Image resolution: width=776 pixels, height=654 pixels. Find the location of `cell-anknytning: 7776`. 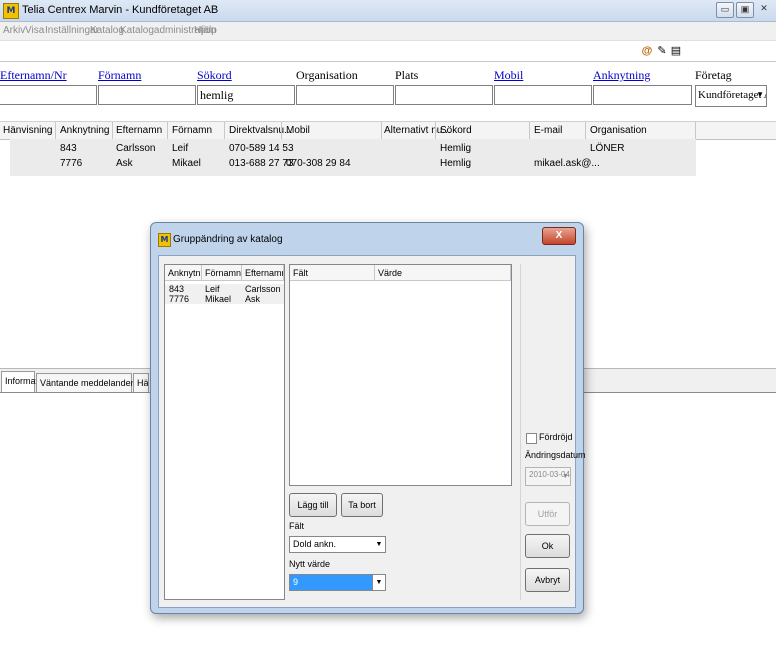

cell-anknytning: 7776 is located at coordinates (71, 163).